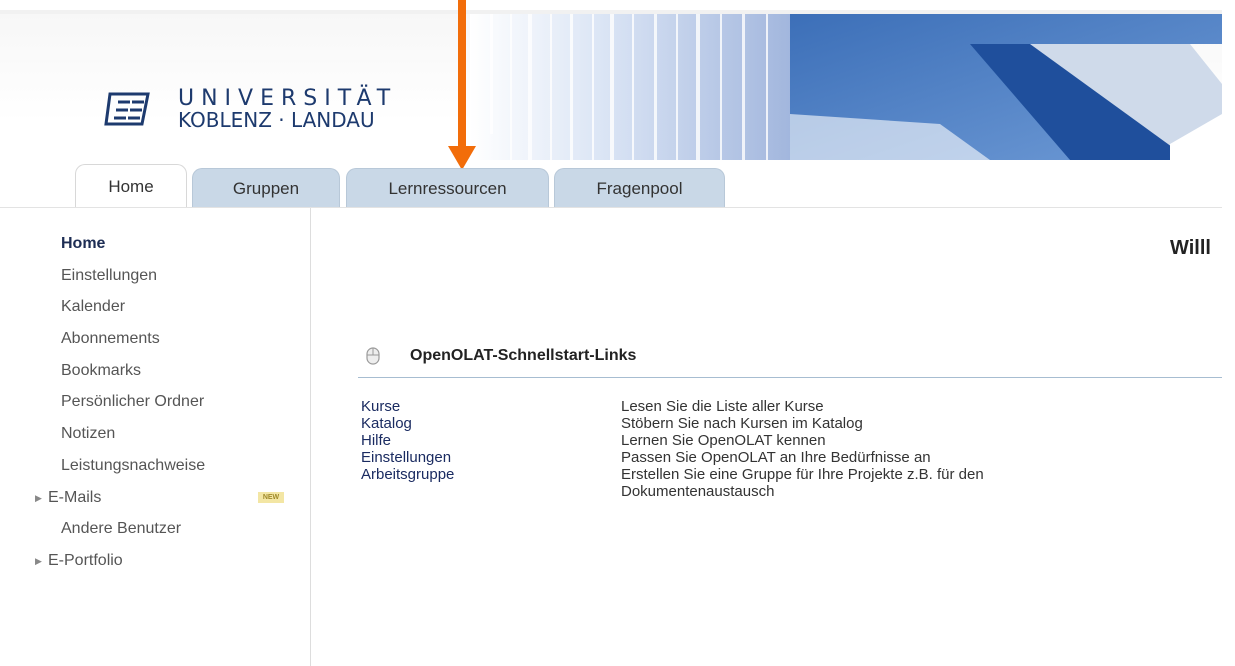  I want to click on list-item: Hilfe Lernen Sie OpenOLAT kennen, so click(786, 440).